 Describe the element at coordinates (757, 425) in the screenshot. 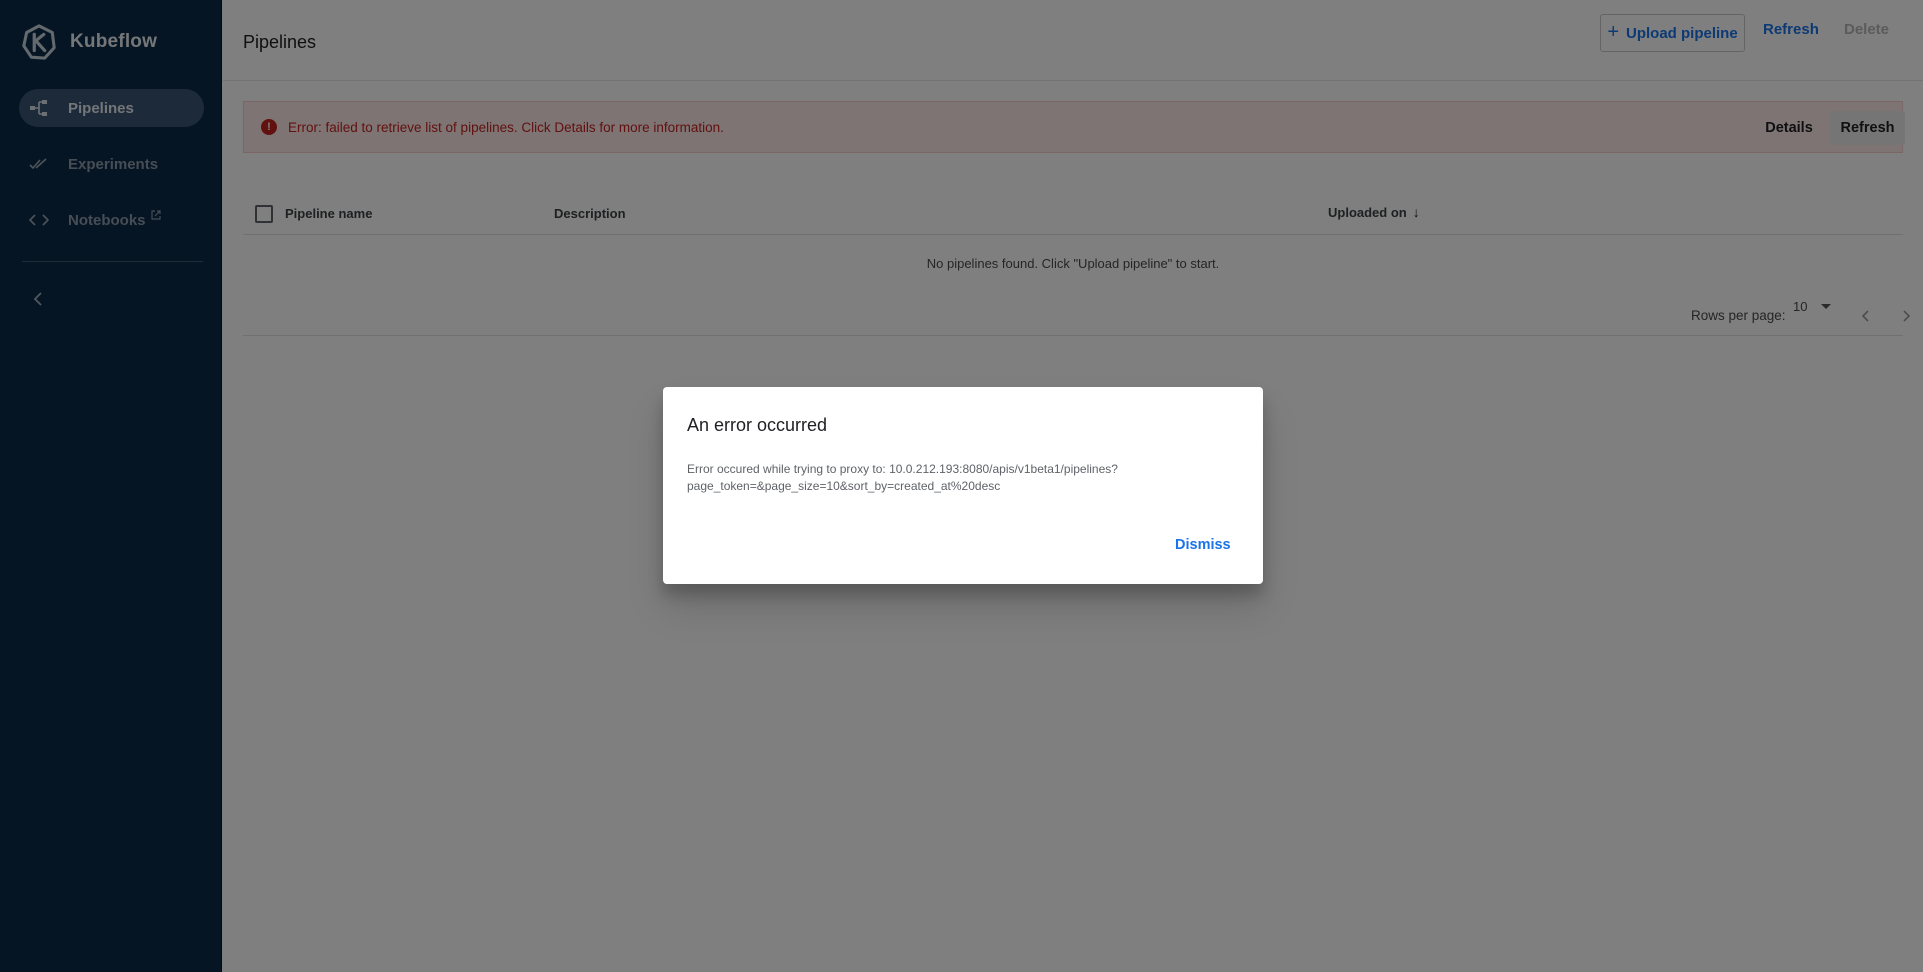

I see `dialog-title: An error occurred` at that location.